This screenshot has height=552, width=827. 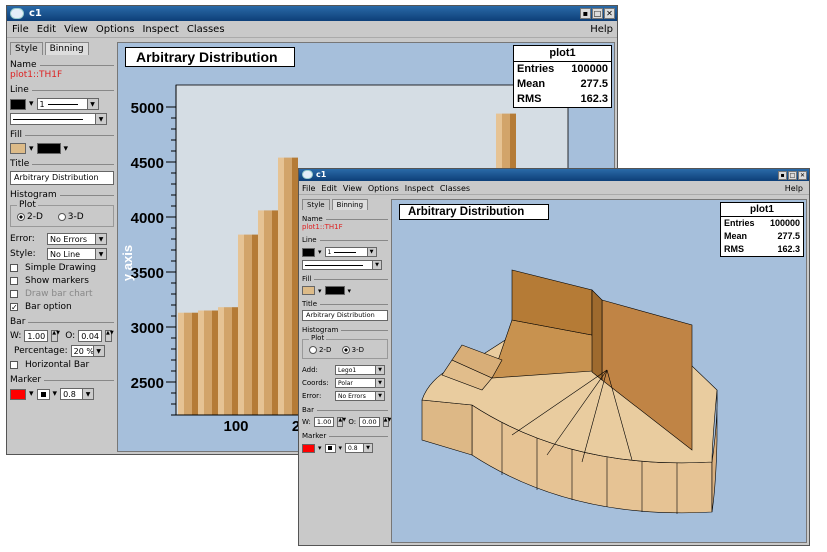 What do you see at coordinates (77, 254) in the screenshot?
I see `draw-style-select: No Line` at bounding box center [77, 254].